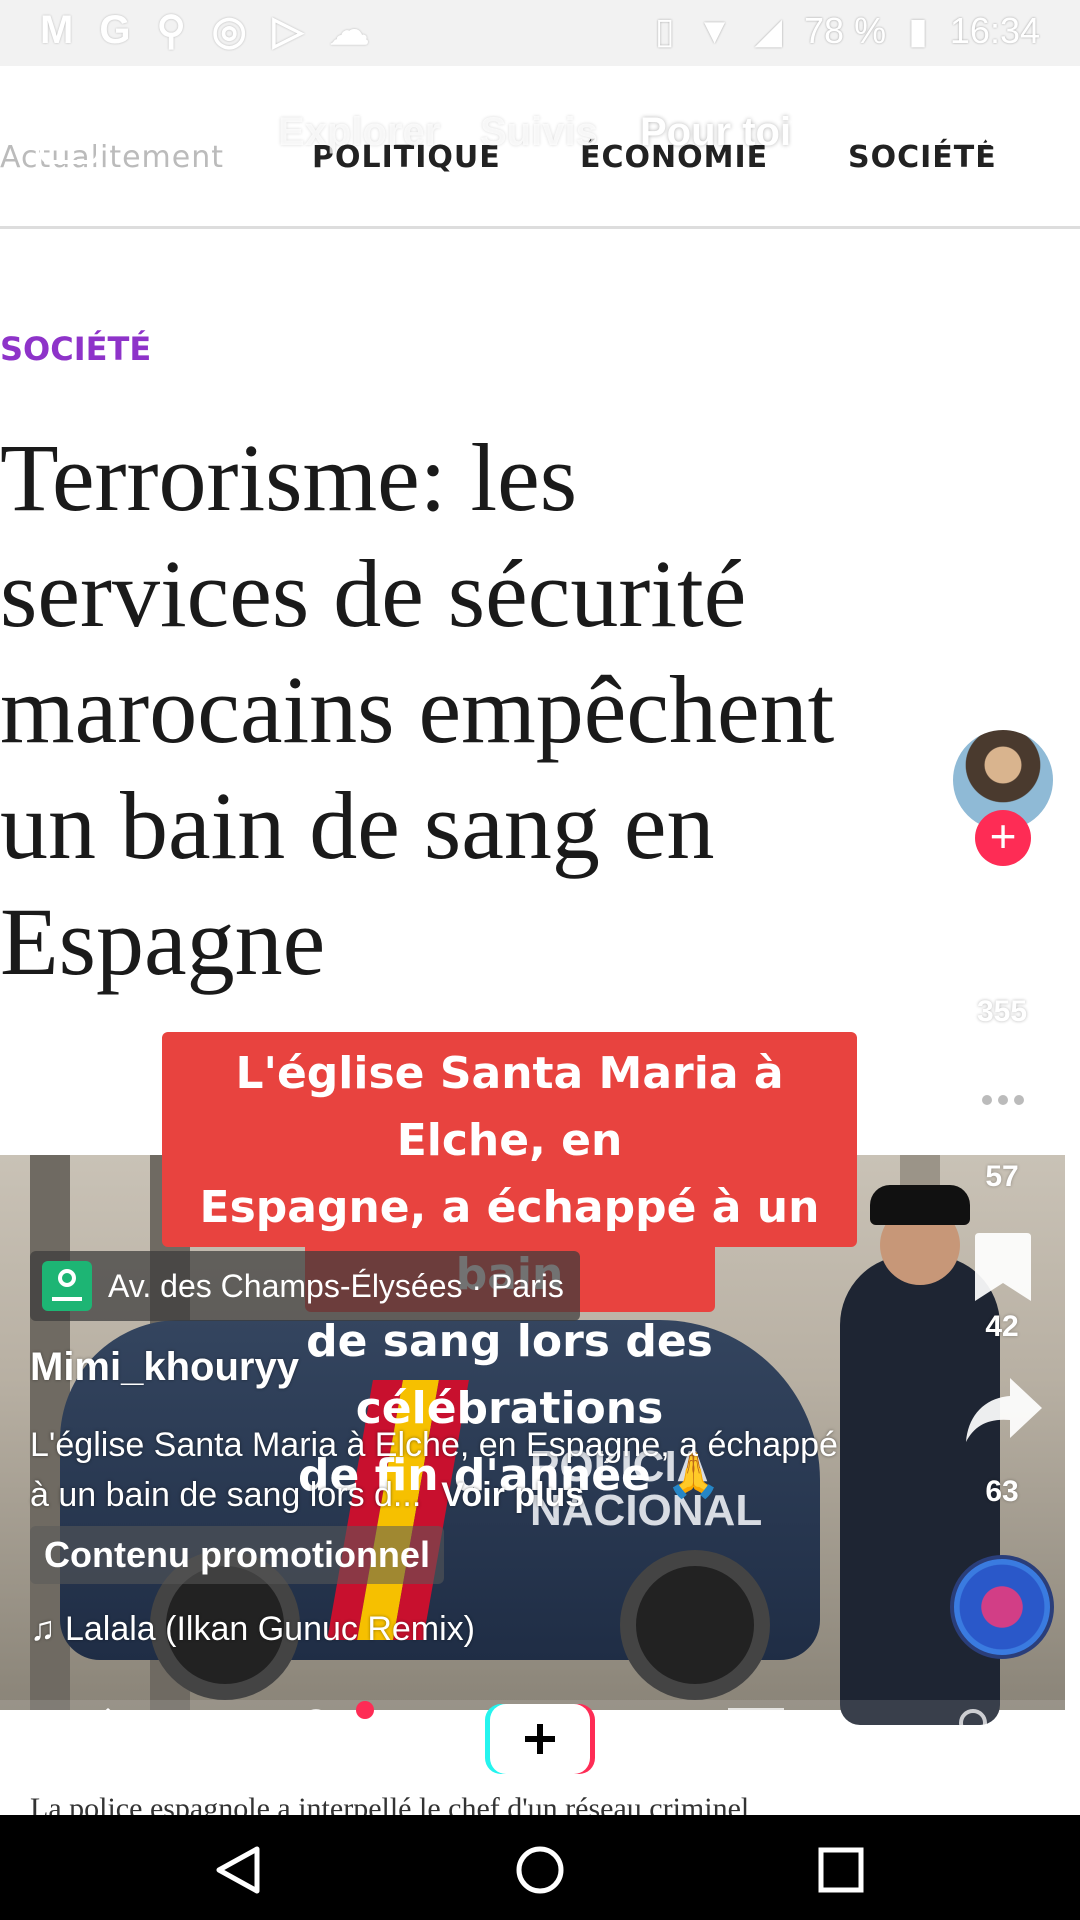 The width and height of the screenshot is (1080, 1920). I want to click on location-pin-icon, so click(67, 1286).